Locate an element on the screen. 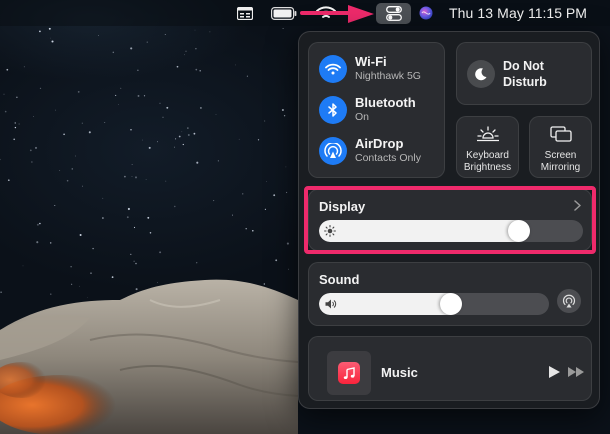  control-center-icon is located at coordinates (393, 13).